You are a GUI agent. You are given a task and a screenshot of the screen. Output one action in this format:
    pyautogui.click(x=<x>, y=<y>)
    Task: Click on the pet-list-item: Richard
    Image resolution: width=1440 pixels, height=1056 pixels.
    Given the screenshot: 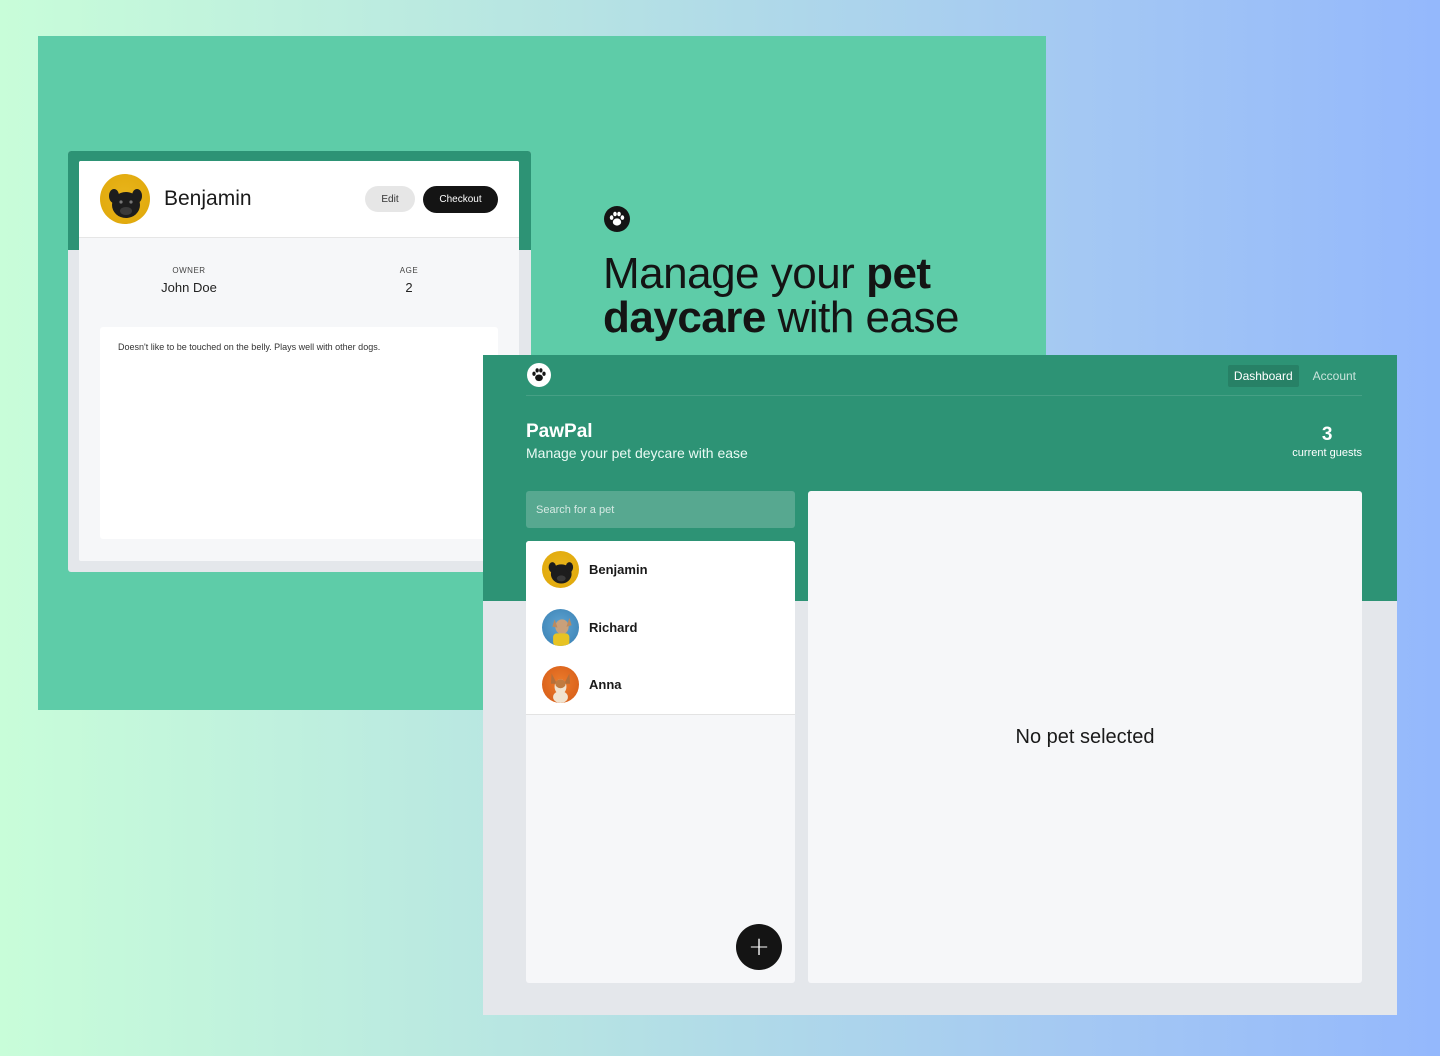 What is the action you would take?
    pyautogui.click(x=660, y=628)
    